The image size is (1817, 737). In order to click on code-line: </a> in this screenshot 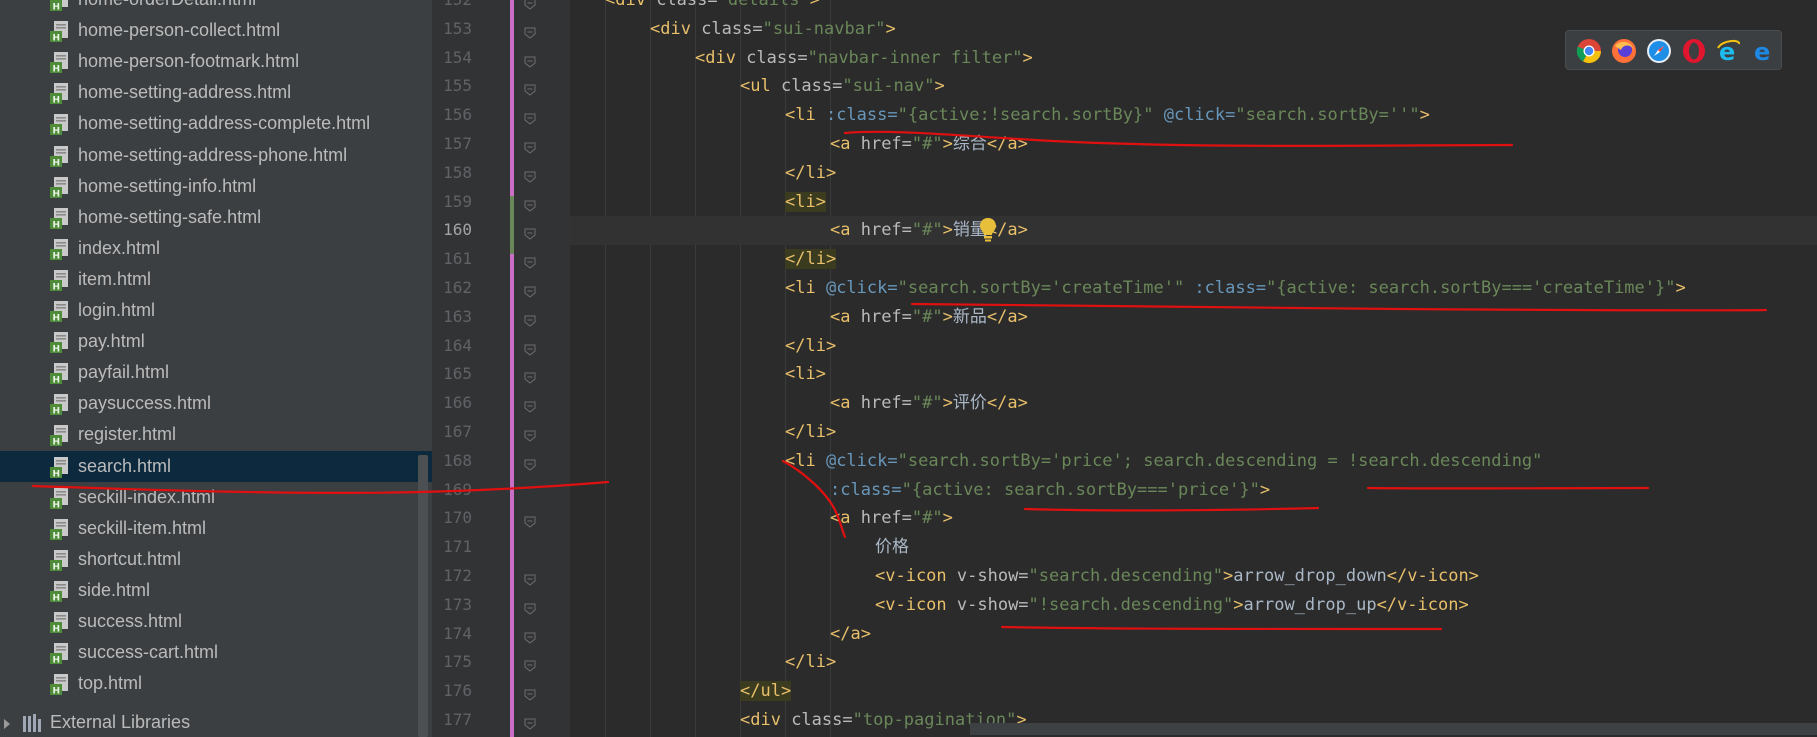, I will do `click(1193, 634)`.